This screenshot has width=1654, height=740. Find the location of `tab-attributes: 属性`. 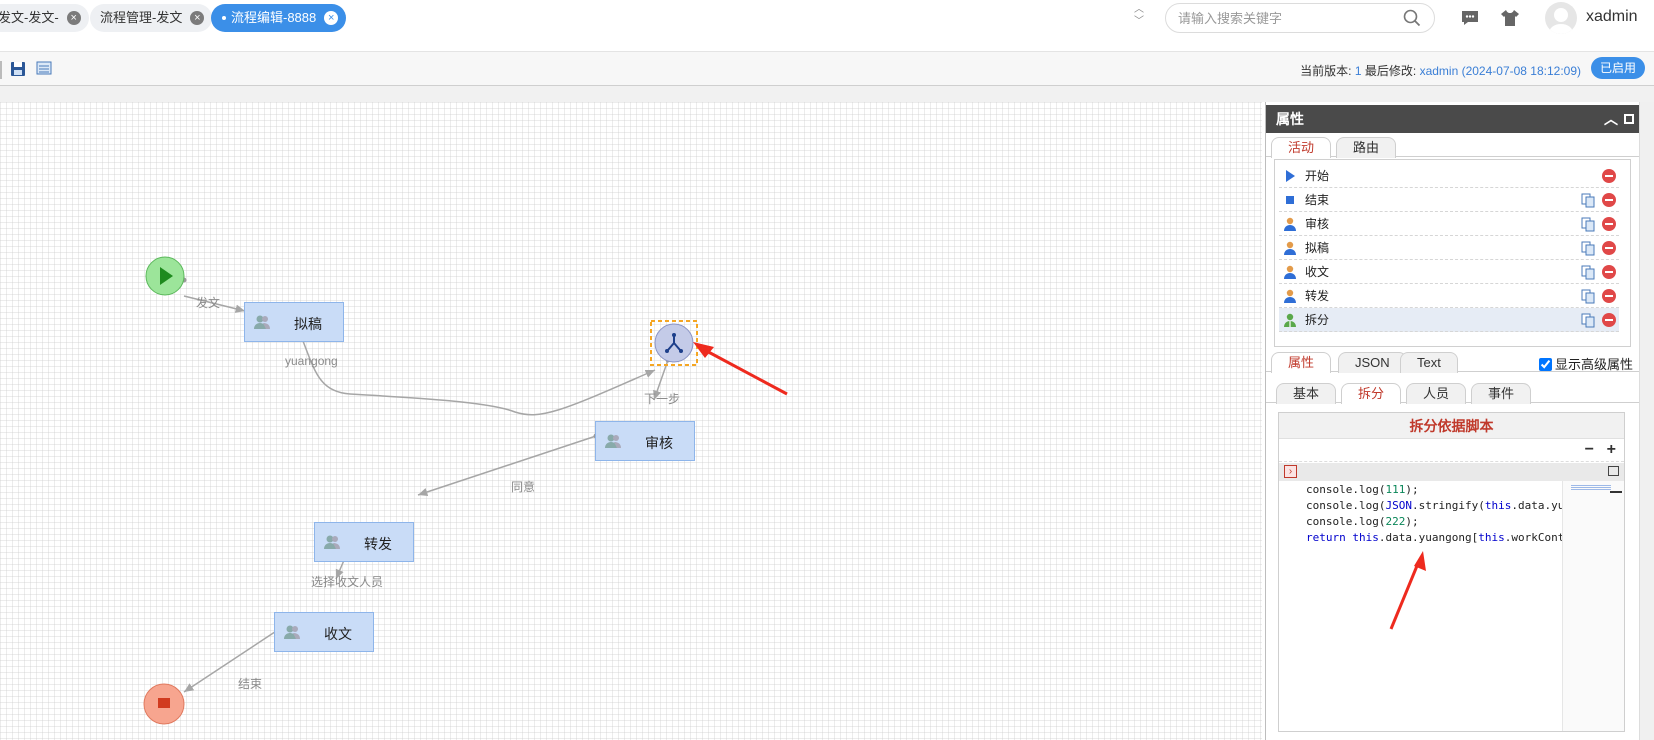

tab-attributes: 属性 is located at coordinates (1301, 362).